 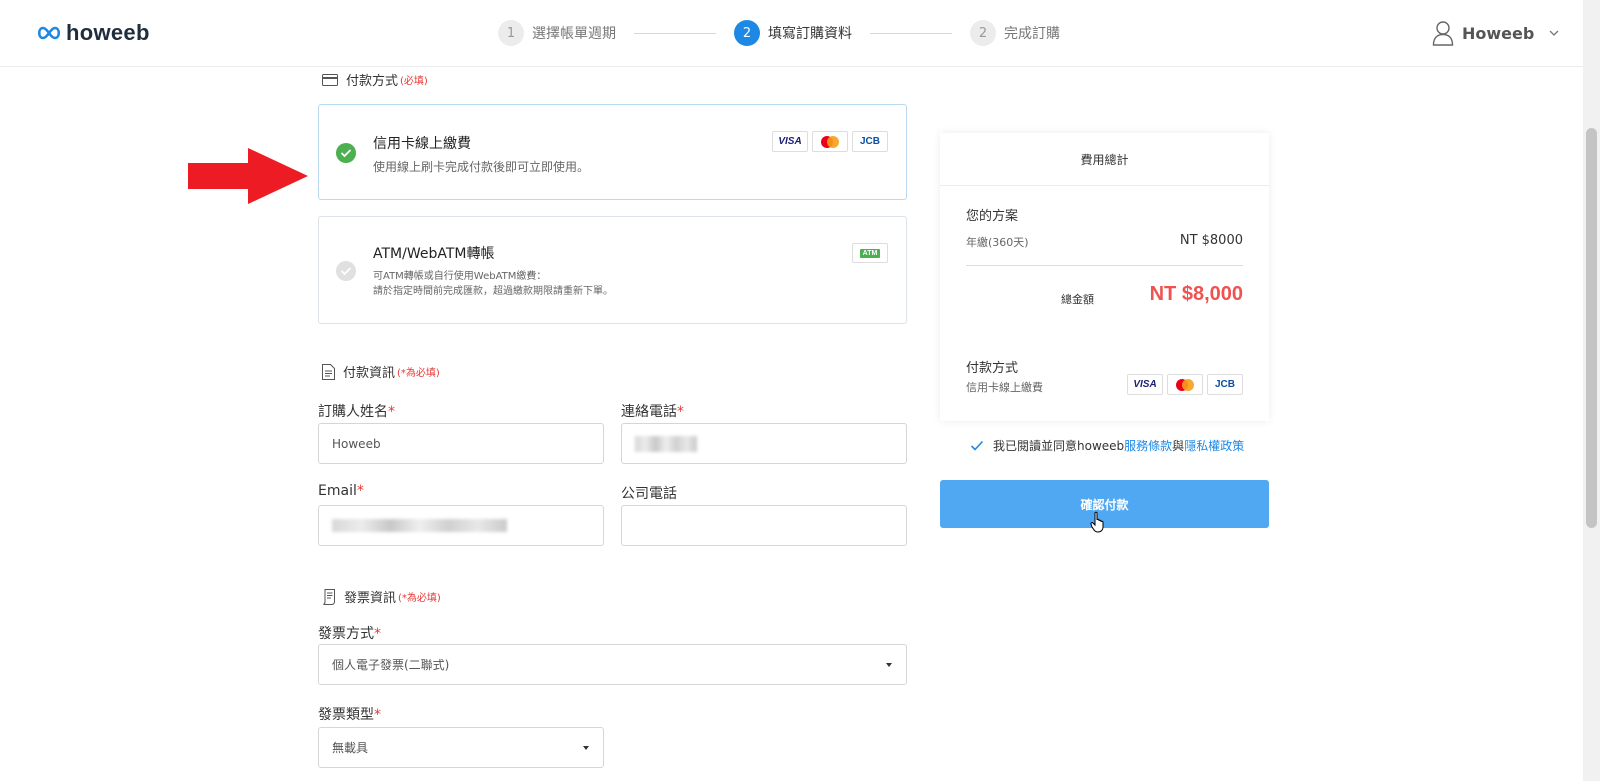 I want to click on logo-text: howeeb, so click(x=108, y=32).